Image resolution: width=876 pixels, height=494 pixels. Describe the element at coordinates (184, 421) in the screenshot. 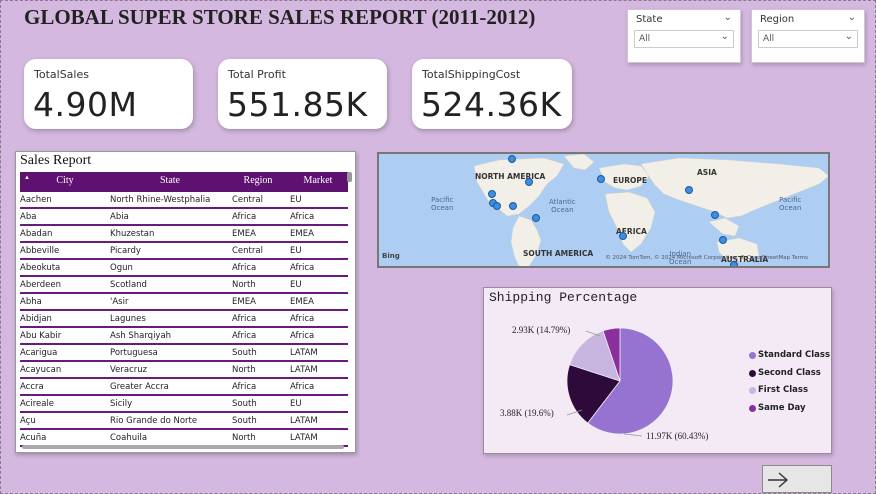

I see `table-row: Açu Rio Grande do Norte South LATAM` at that location.